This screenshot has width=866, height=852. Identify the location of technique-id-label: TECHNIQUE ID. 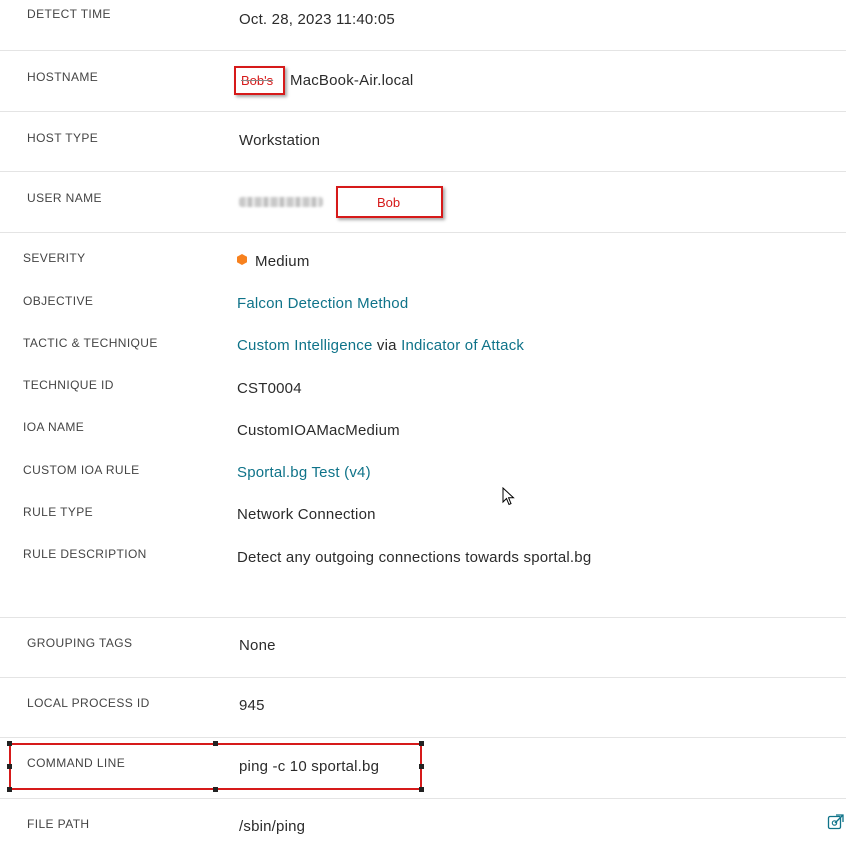
(68, 385).